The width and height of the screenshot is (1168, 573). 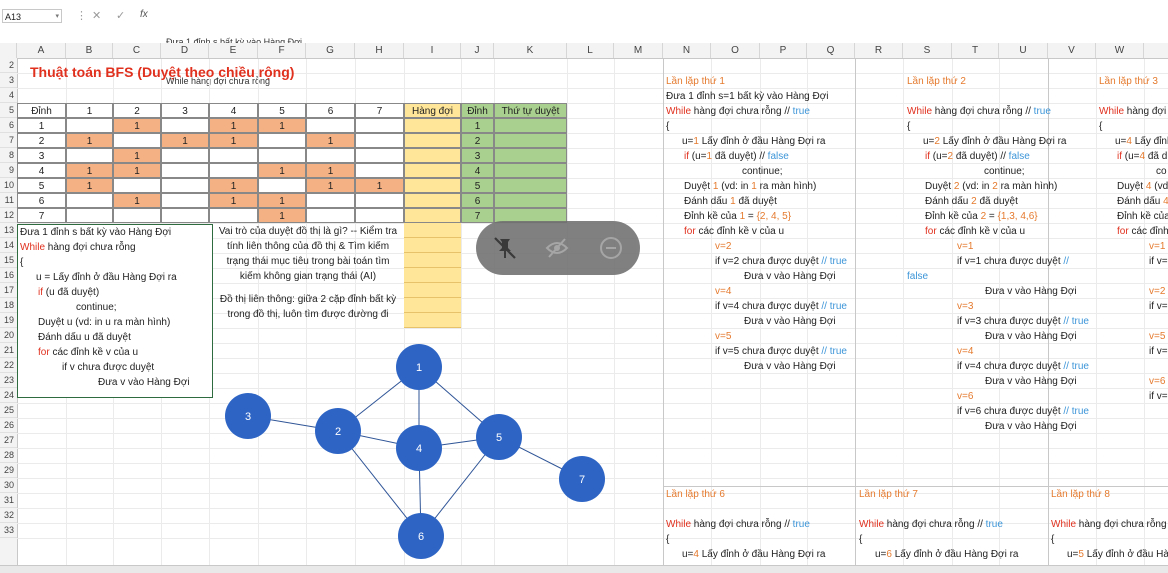 What do you see at coordinates (477, 110) in the screenshot?
I see `vertex-header: Đỉnh` at bounding box center [477, 110].